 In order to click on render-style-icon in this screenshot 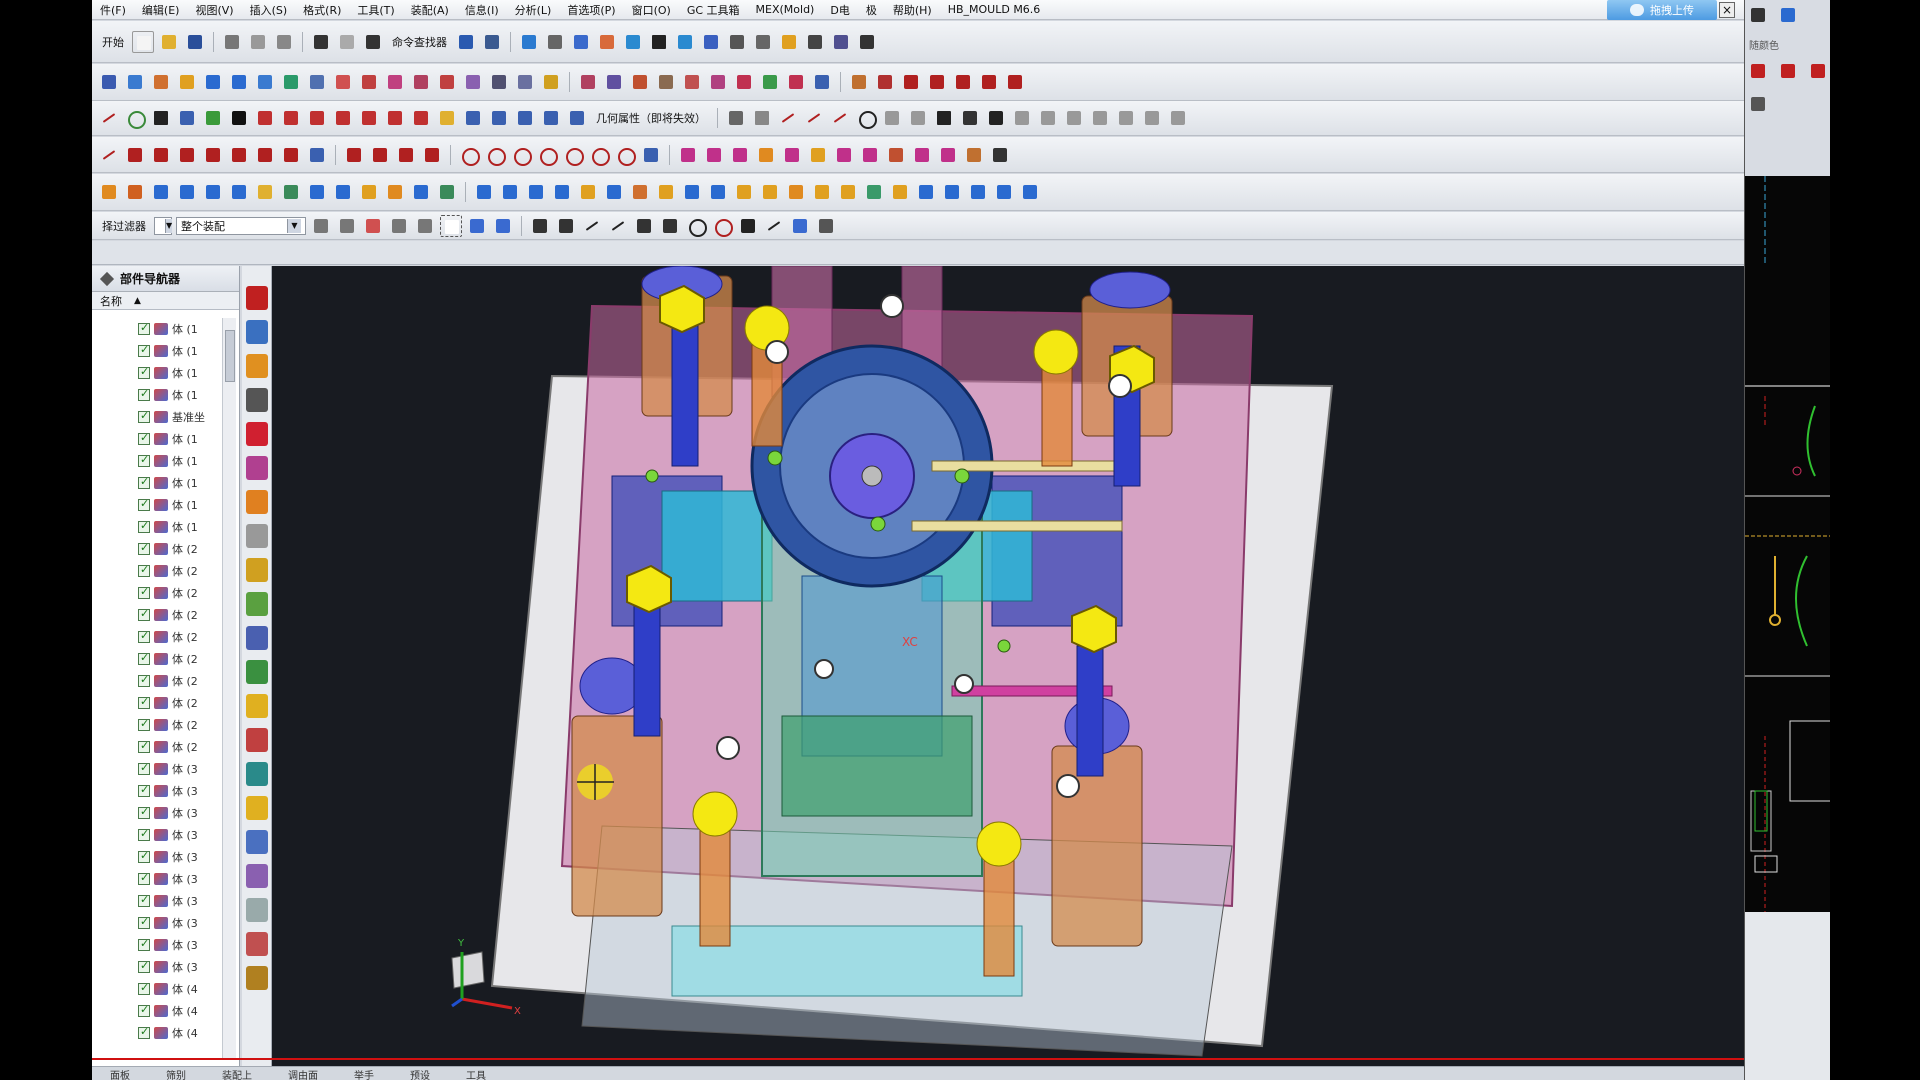, I will do `click(555, 42)`.